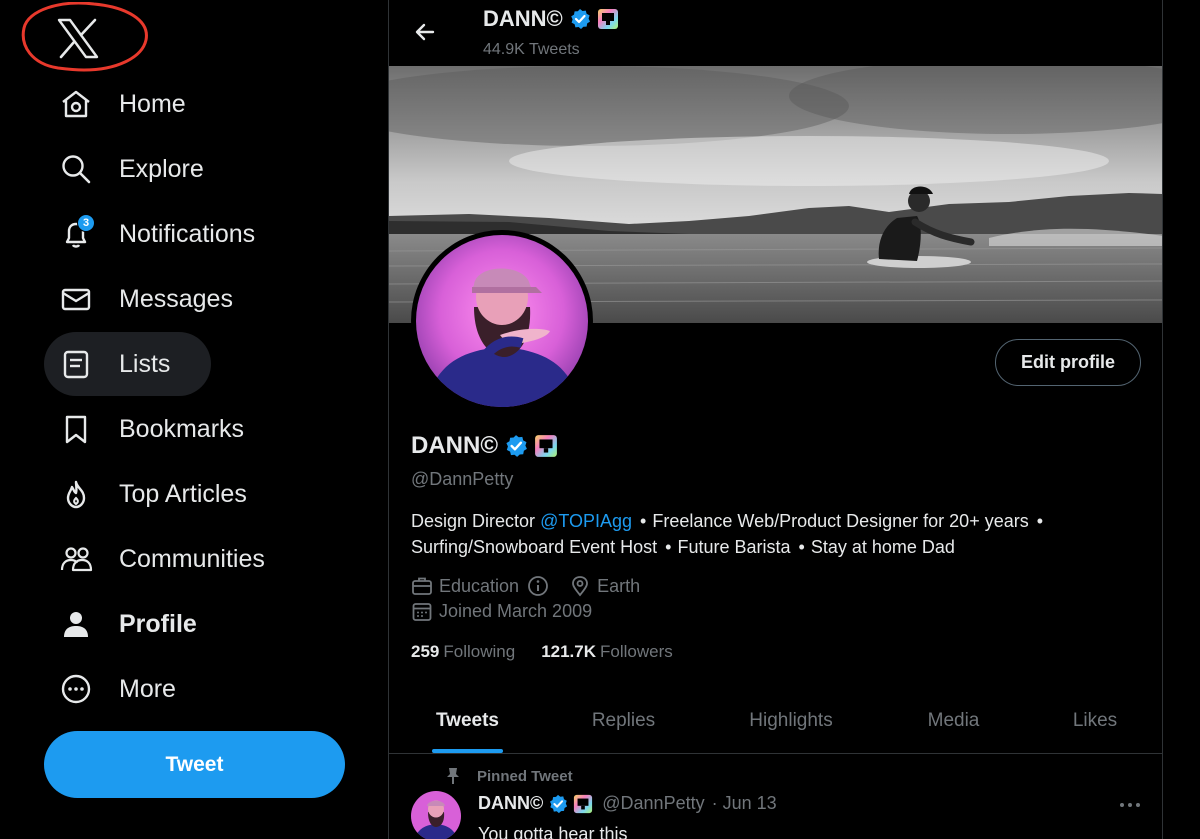 This screenshot has width=1200, height=839. What do you see at coordinates (553, 831) in the screenshot?
I see `tweet-text: You gotta hear this` at bounding box center [553, 831].